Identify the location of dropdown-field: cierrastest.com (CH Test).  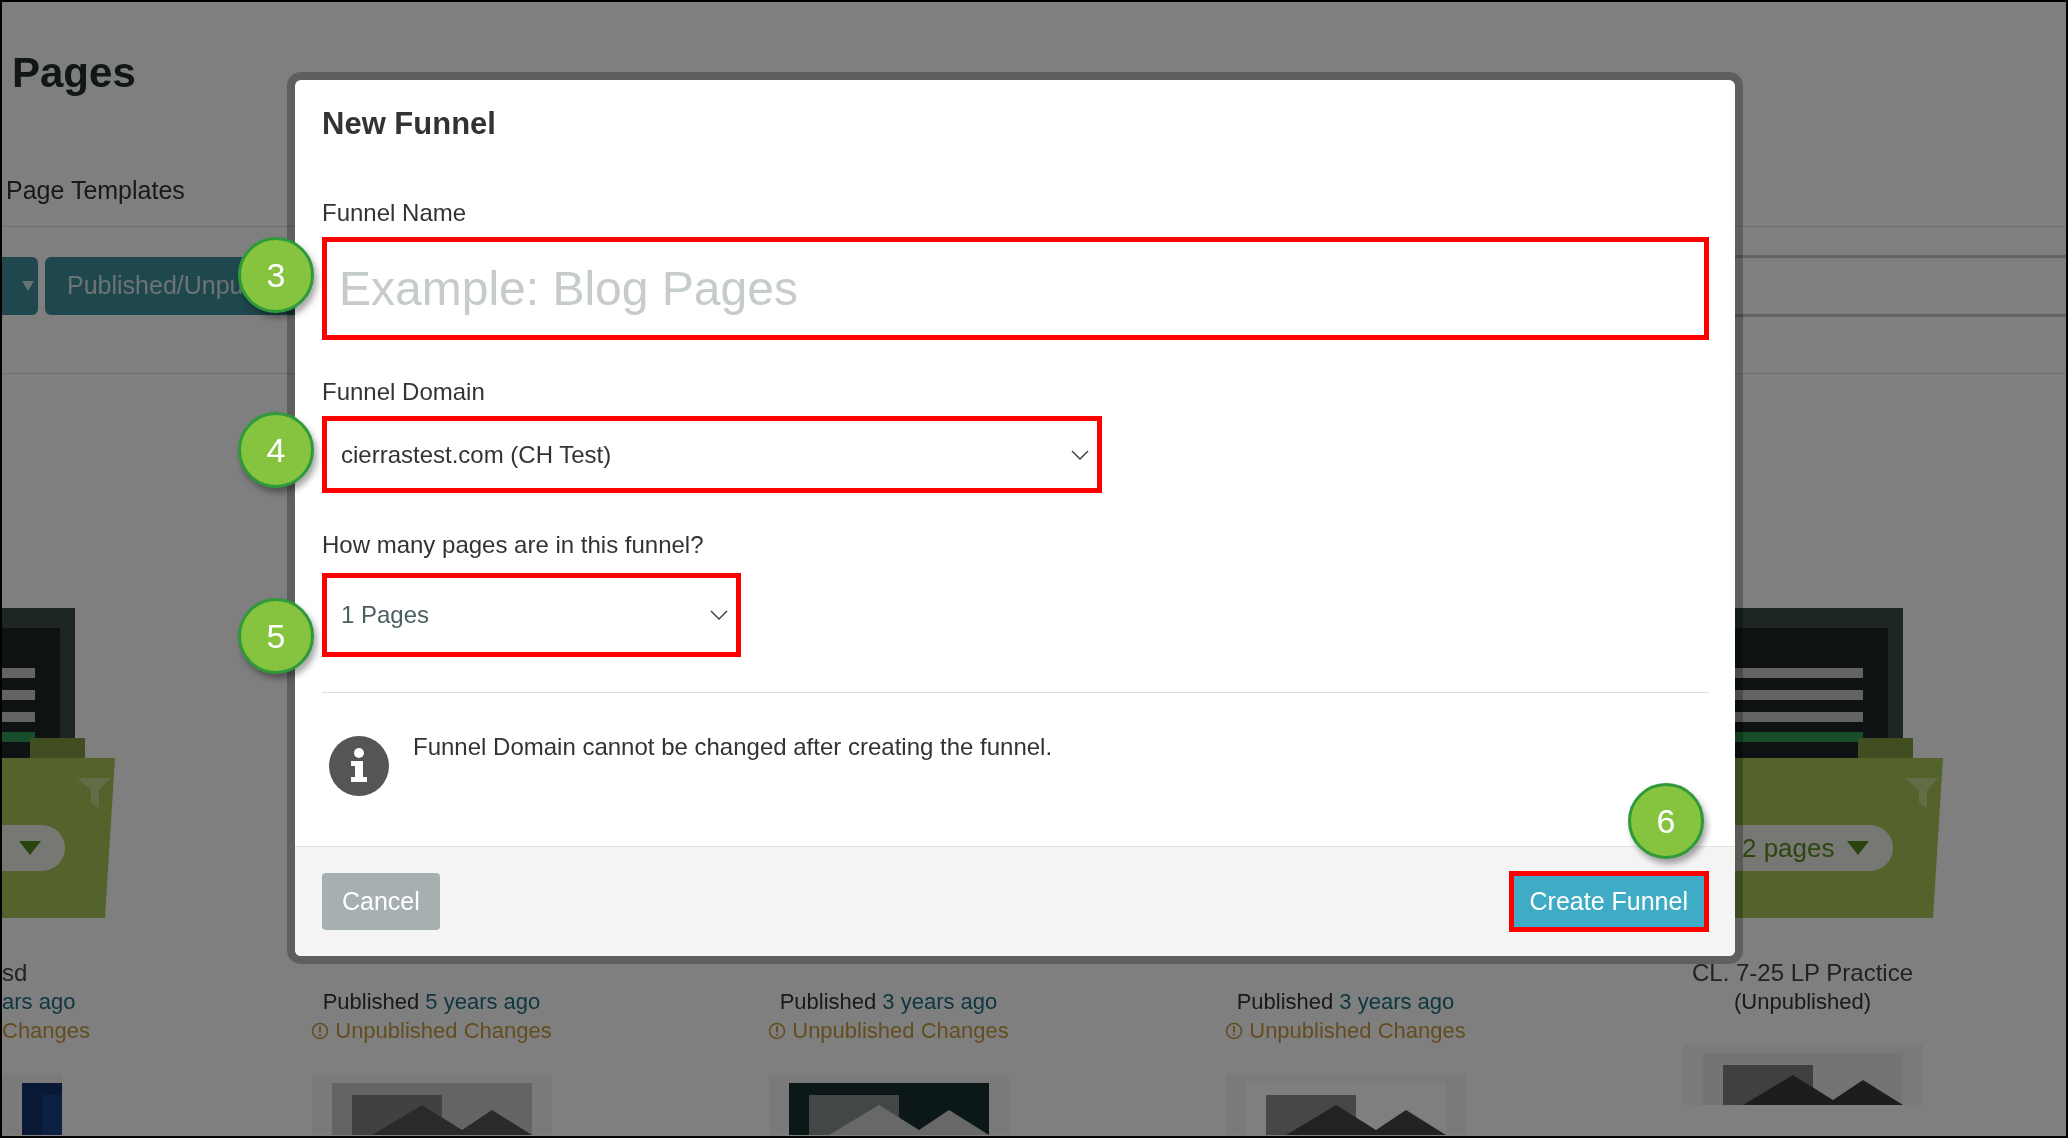
(712, 454).